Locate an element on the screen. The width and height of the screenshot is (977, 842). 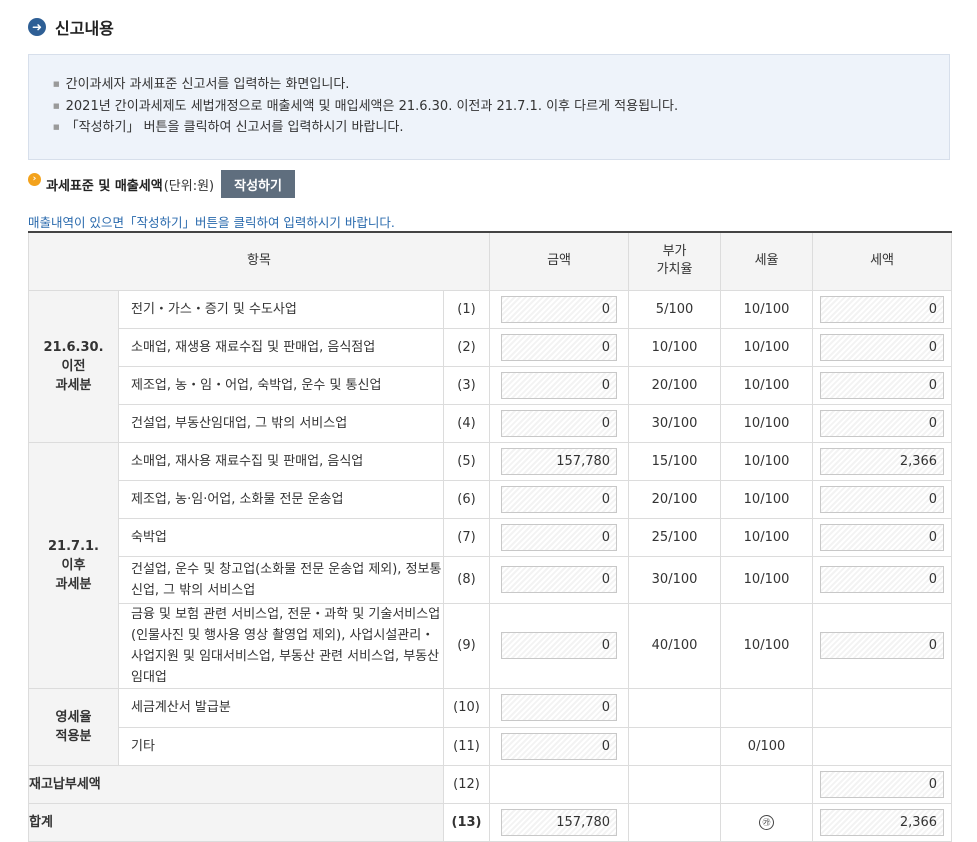
row-label: 건설업, 부동산임대업, 그 밖의 서비스업 is located at coordinates (281, 423).